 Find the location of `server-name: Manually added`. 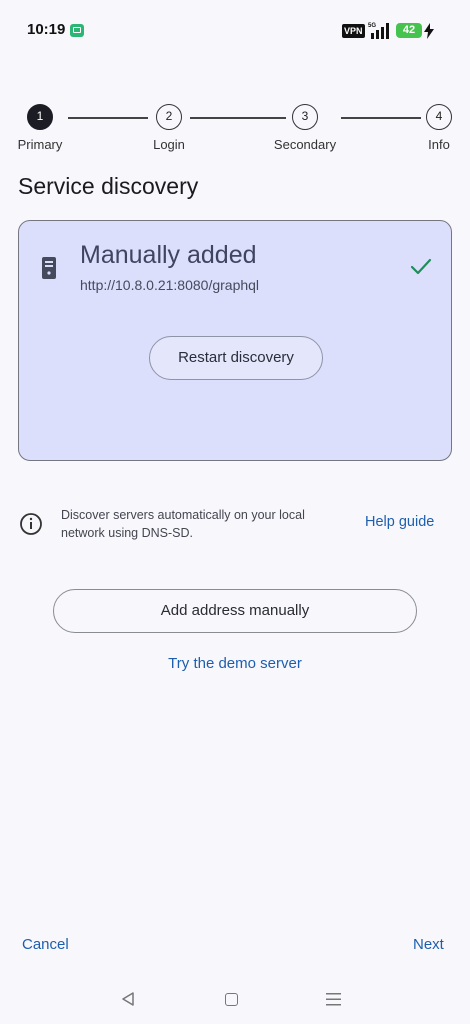

server-name: Manually added is located at coordinates (168, 255).